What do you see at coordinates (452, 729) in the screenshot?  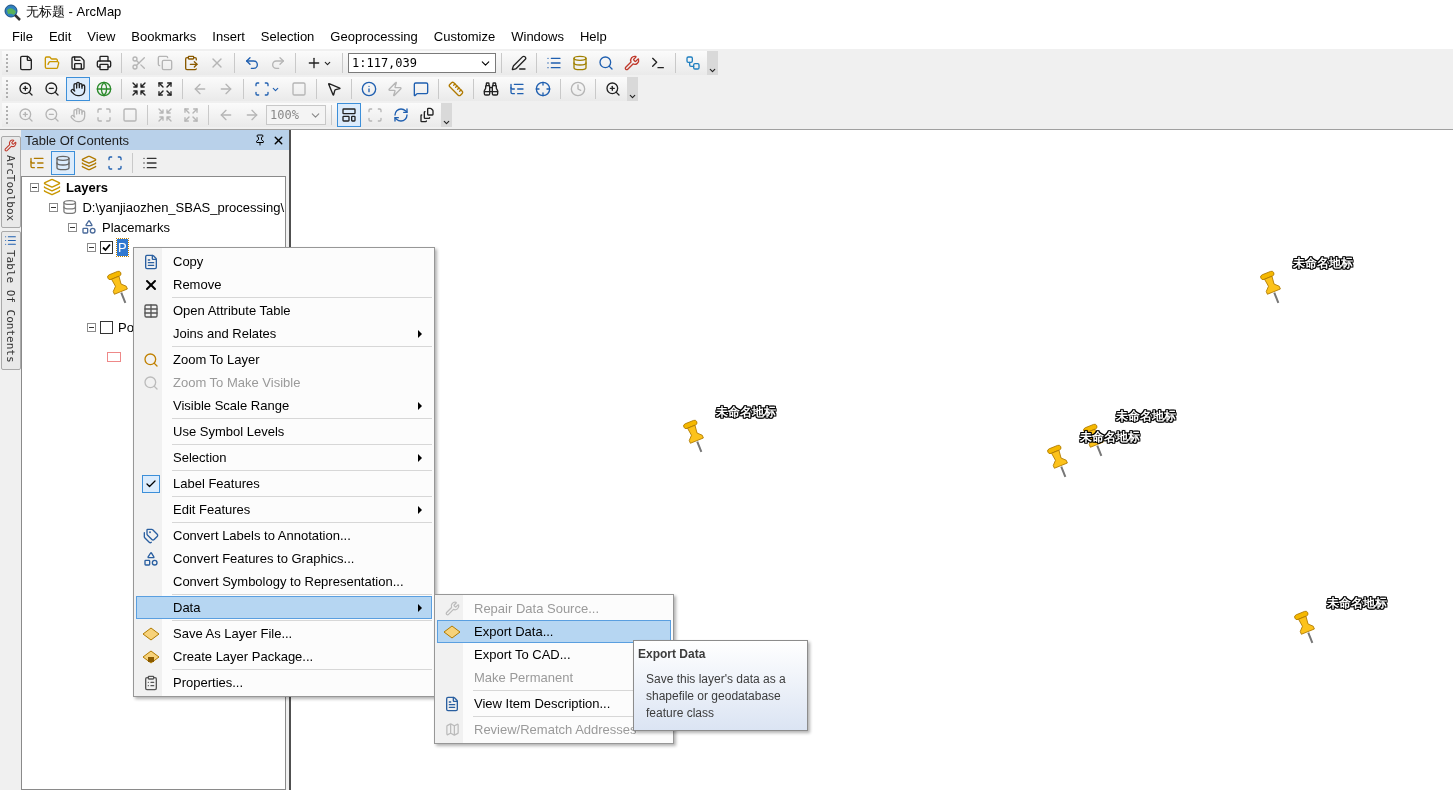 I see `map-icon` at bounding box center [452, 729].